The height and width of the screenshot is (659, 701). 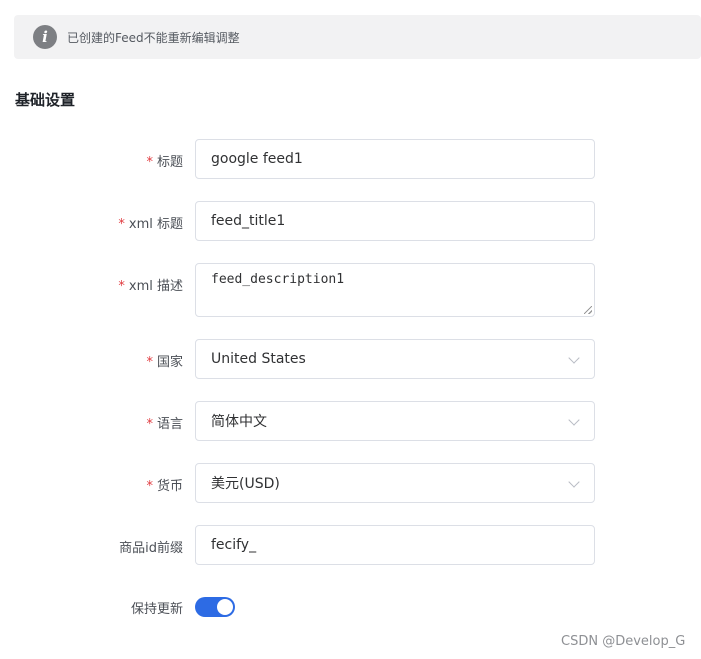 I want to click on xml-description-label: * xml 描述, so click(x=150, y=286).